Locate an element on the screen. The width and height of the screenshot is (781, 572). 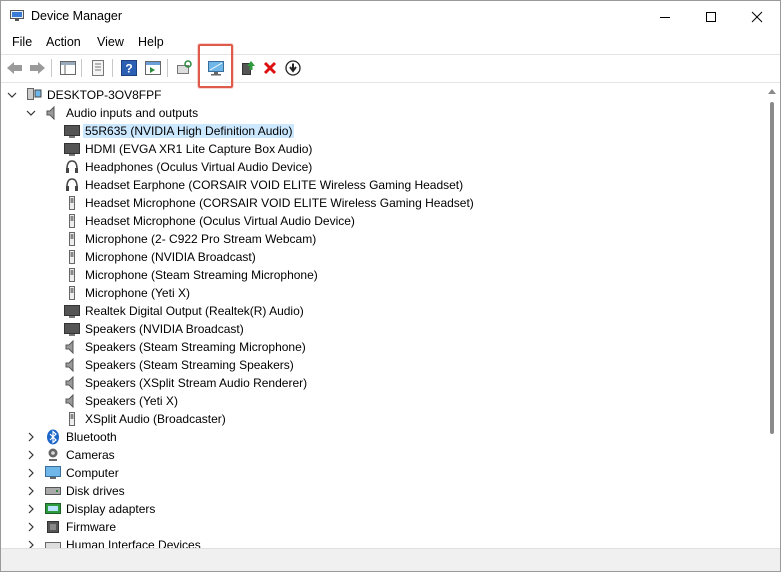
display-icon is located at coordinates (53, 509).